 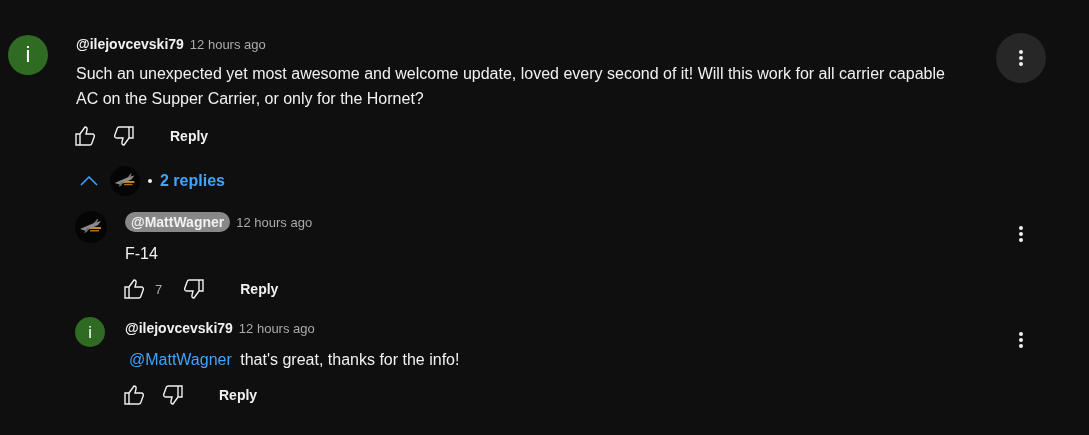 I want to click on comment-text: @MattWagner that's great, thanks for the info!, so click(x=560, y=359).